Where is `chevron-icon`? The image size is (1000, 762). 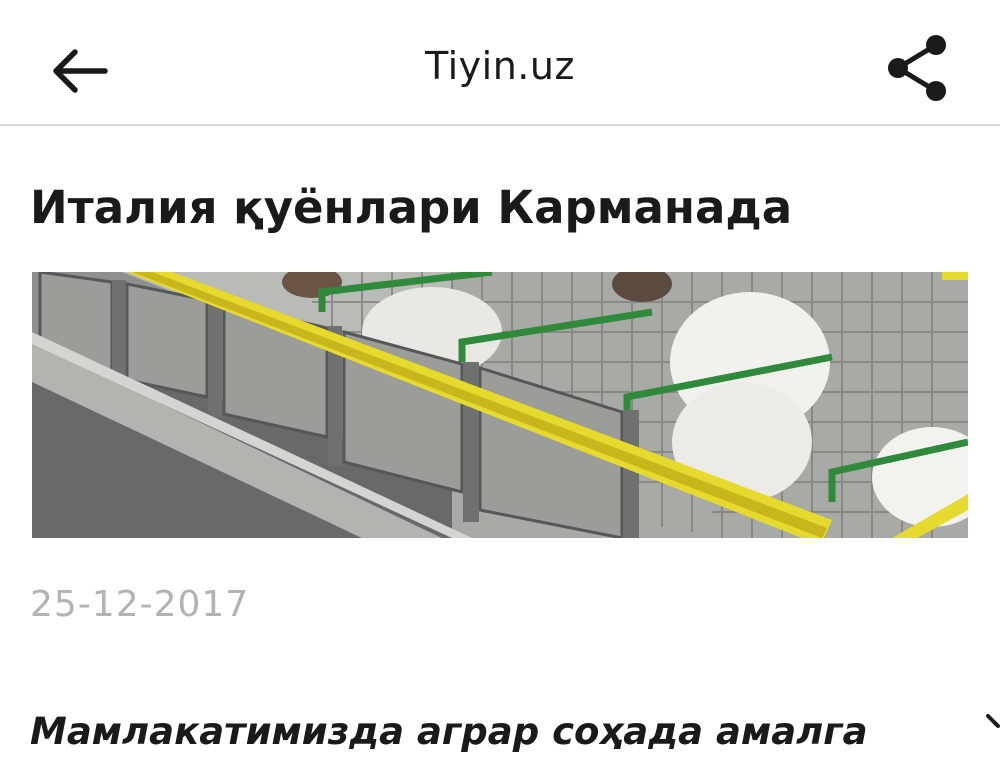
chevron-icon is located at coordinates (993, 721).